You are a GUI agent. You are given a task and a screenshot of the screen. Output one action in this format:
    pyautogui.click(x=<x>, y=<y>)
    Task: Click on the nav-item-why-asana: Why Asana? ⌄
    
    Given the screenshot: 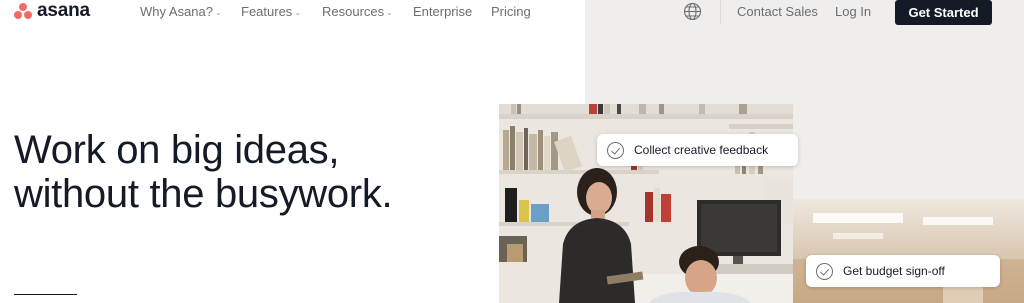 What is the action you would take?
    pyautogui.click(x=181, y=12)
    